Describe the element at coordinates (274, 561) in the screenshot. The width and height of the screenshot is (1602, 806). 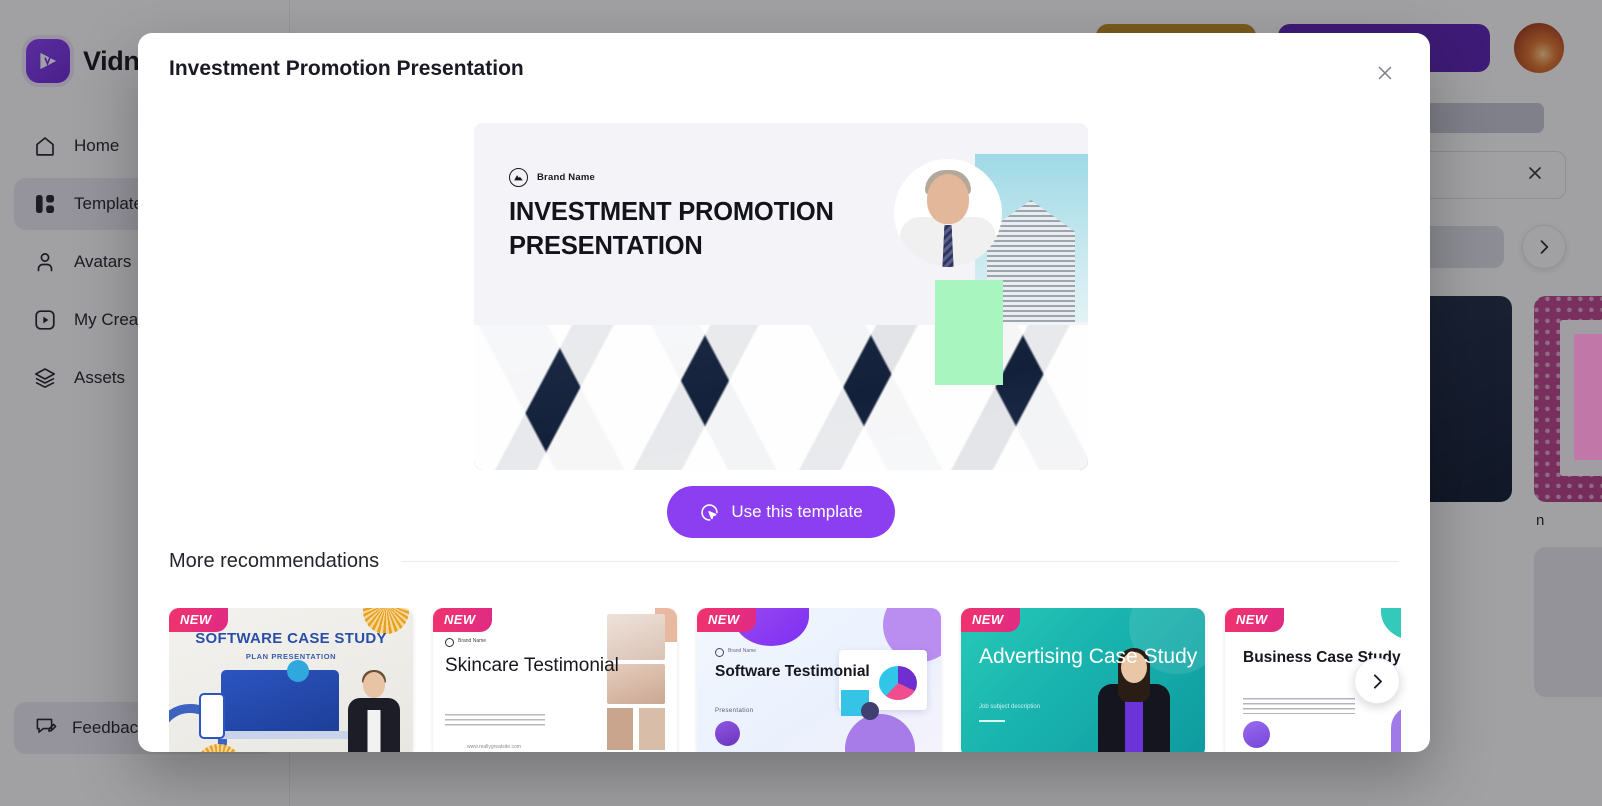
I see `recommendations-title: More recommendations` at that location.